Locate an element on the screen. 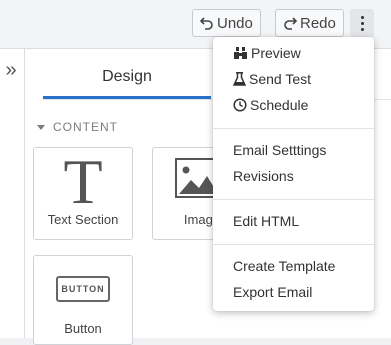  undo-button: Undo is located at coordinates (226, 23).